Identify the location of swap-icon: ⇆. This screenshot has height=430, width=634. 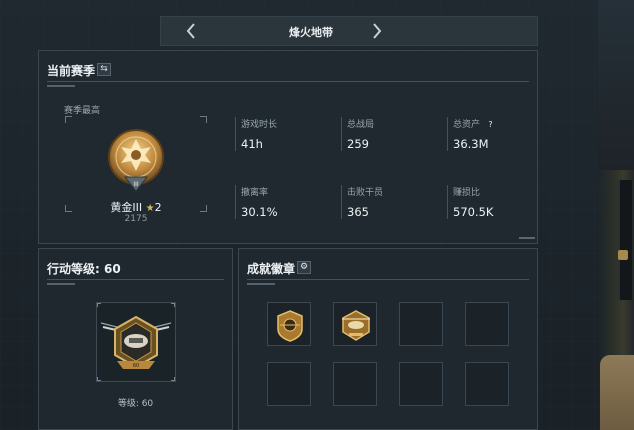
(104, 69).